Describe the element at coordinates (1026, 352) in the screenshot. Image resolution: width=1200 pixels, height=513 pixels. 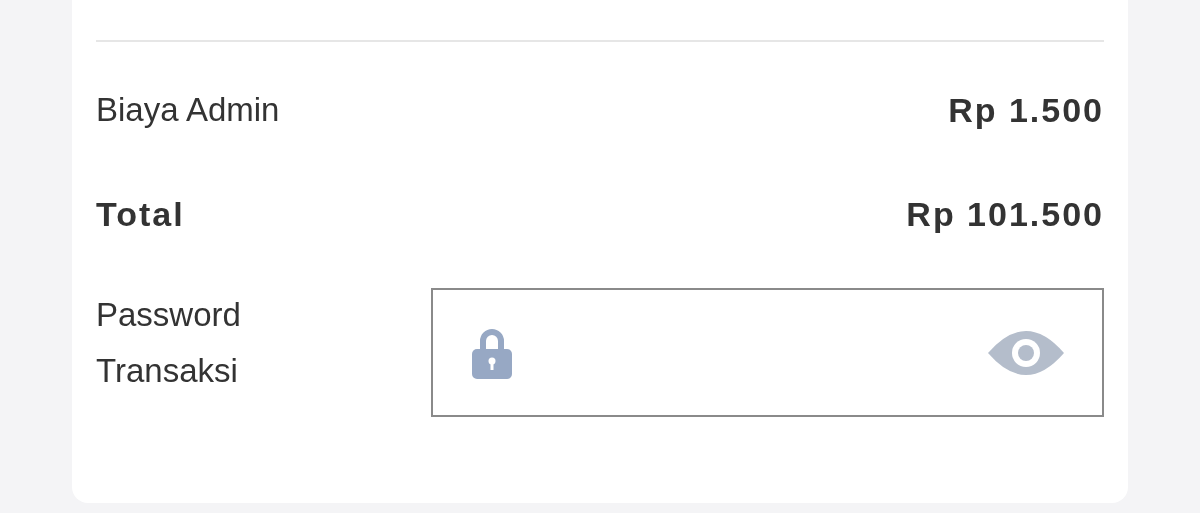
I see `eye-icon` at that location.